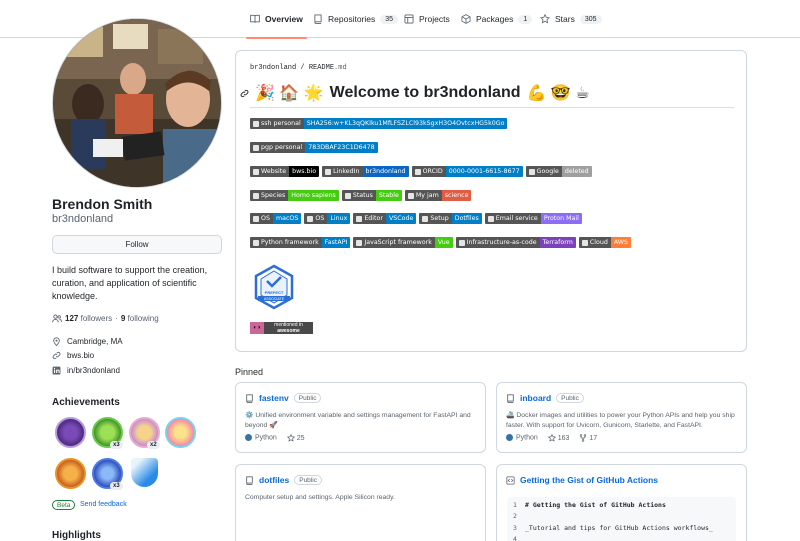  What do you see at coordinates (76, 535) in the screenshot?
I see `highlights-title: Highlights` at bounding box center [76, 535].